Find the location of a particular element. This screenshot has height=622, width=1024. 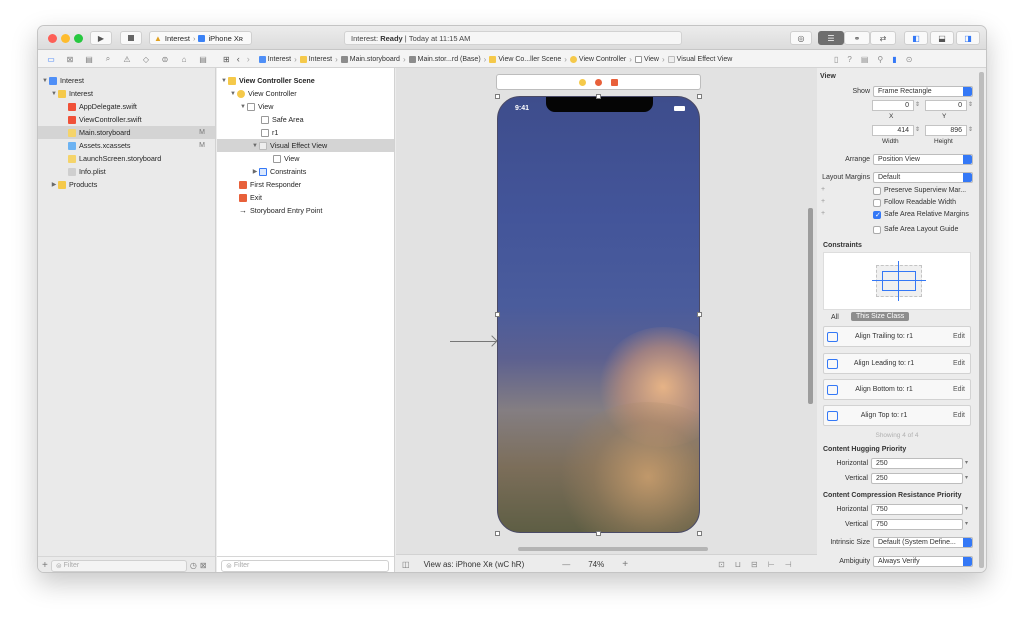

identity-icon: ▤ is located at coordinates (865, 59).